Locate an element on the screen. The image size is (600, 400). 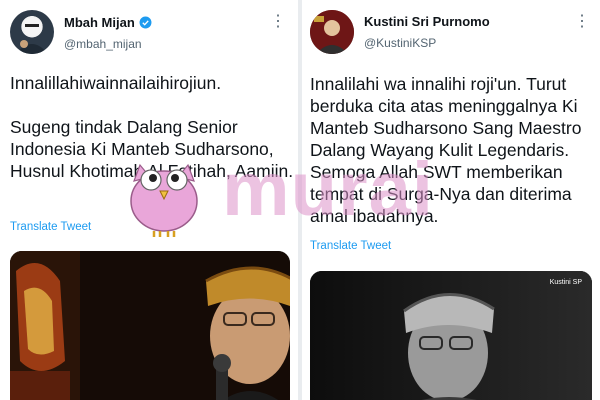
author-name: Mbah Mijan is located at coordinates (108, 23).